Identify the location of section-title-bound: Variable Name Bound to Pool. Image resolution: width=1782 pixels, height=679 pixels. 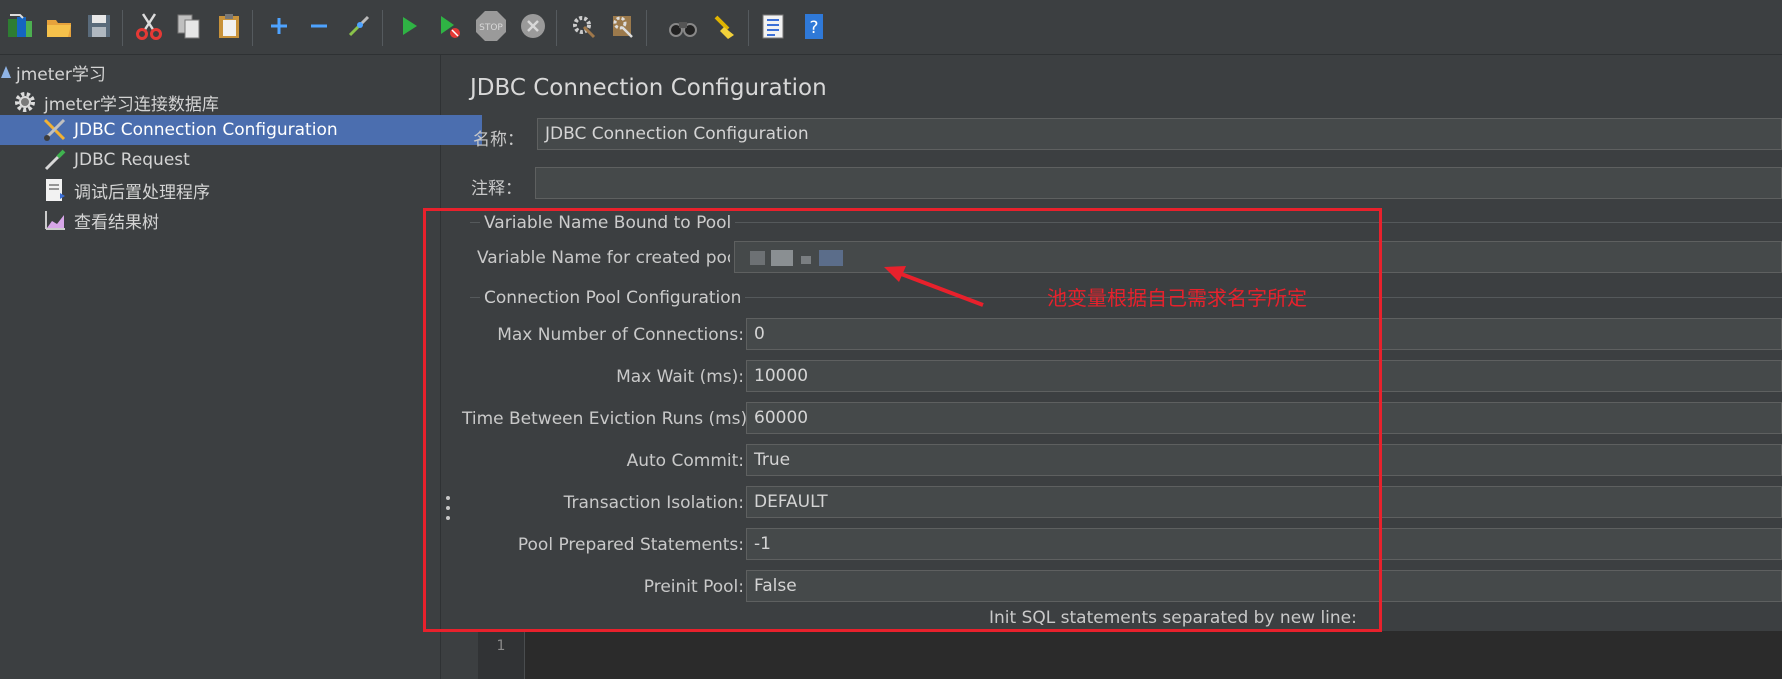
(608, 223).